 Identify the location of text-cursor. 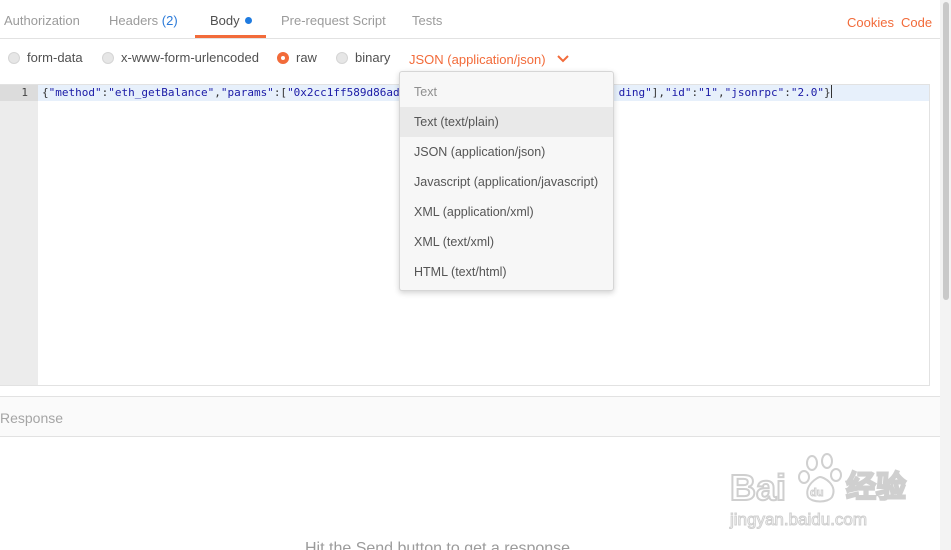
(831, 91).